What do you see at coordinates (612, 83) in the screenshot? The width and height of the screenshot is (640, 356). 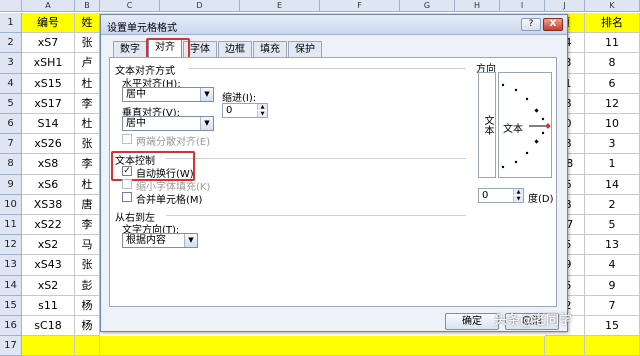 I see `table-cell-k: 6` at bounding box center [612, 83].